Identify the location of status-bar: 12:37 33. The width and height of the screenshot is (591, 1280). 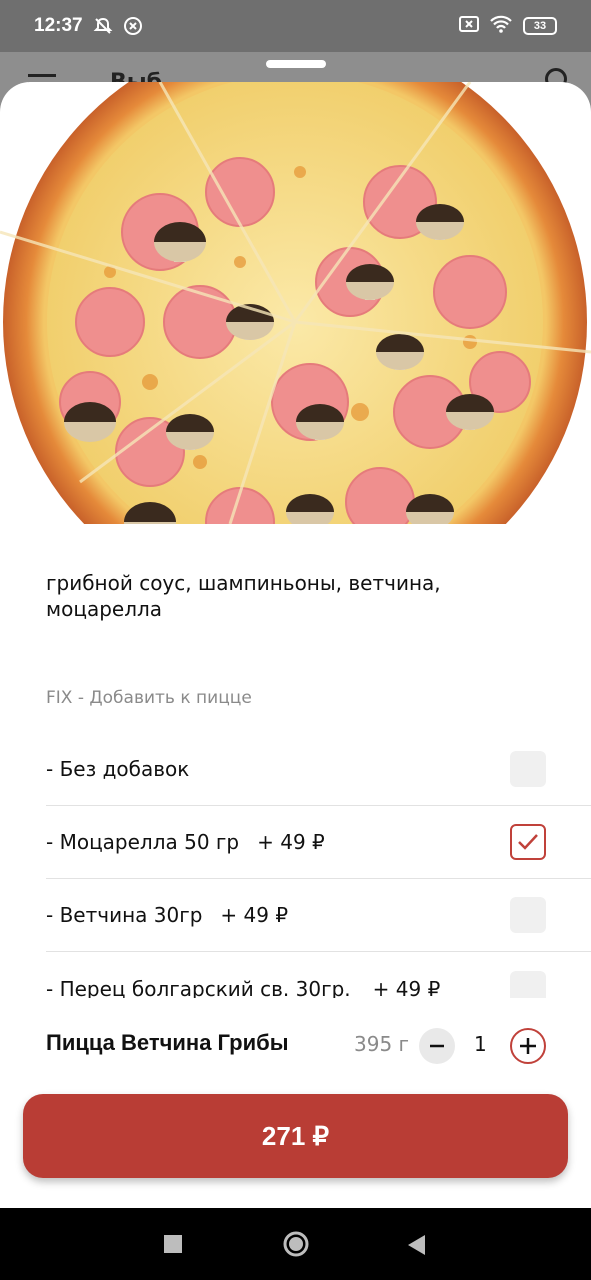
(295, 26).